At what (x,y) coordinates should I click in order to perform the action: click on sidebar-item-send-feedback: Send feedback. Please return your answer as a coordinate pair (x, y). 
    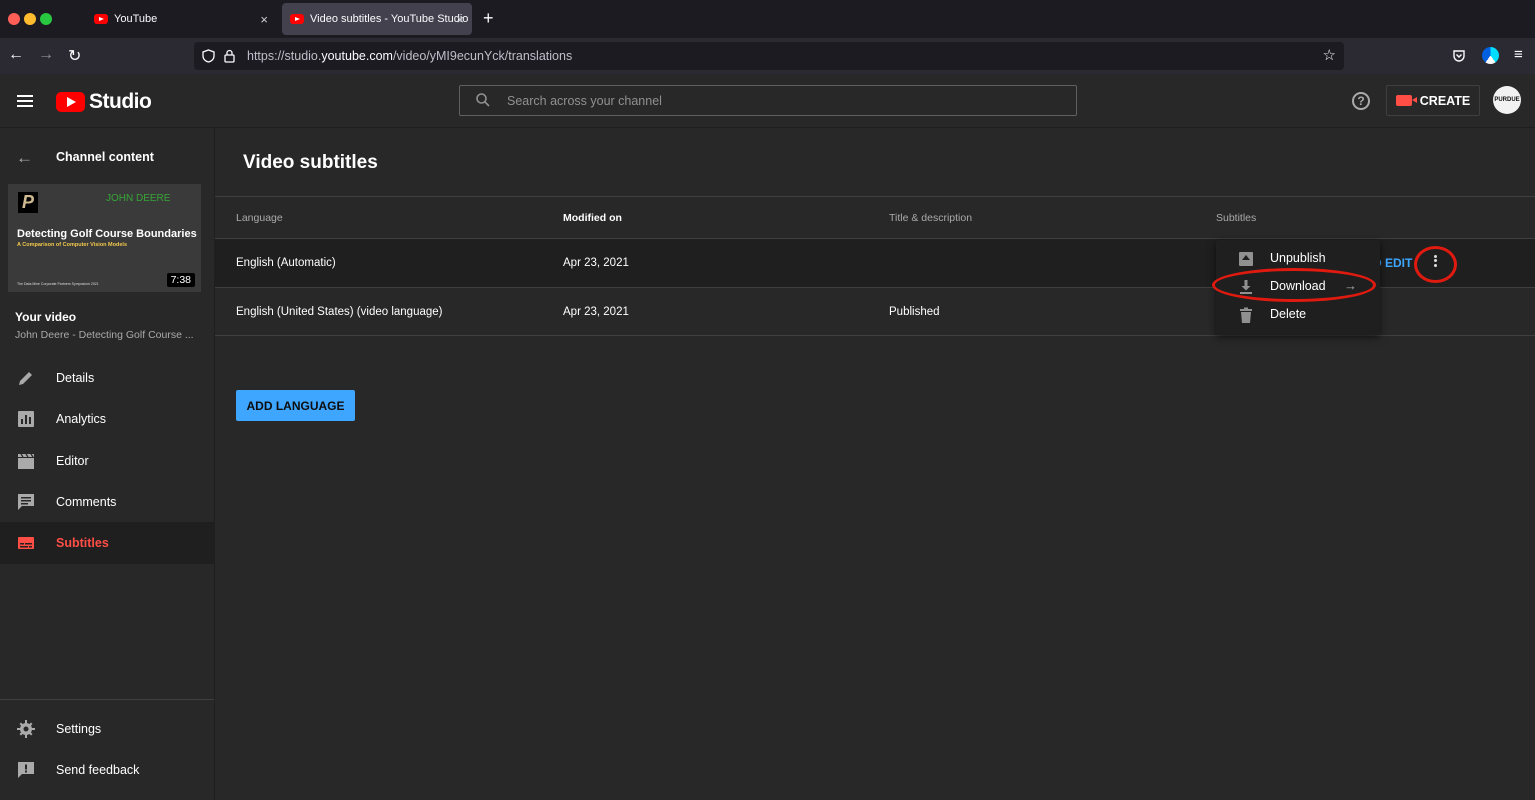
    Looking at the image, I should click on (107, 770).